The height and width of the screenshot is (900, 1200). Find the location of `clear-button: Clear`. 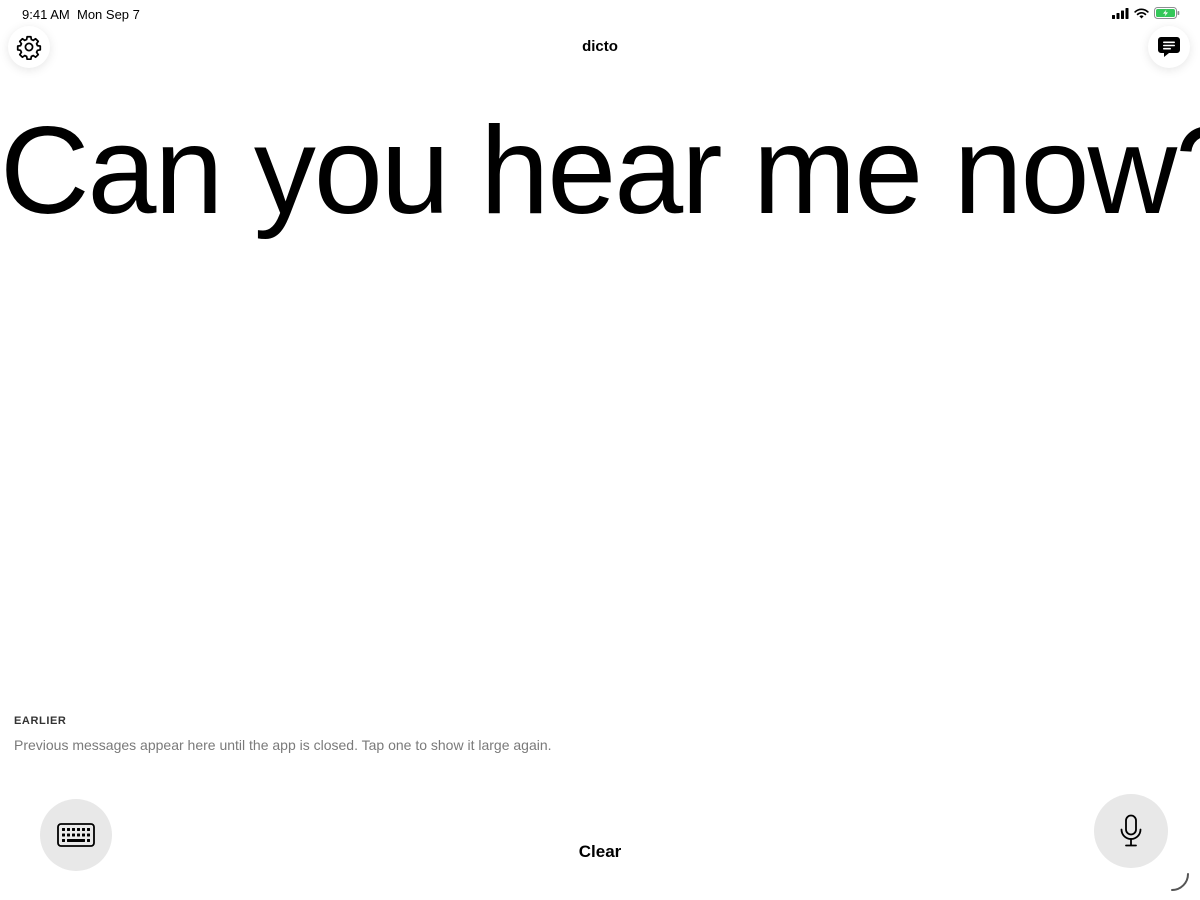

clear-button: Clear is located at coordinates (600, 852).